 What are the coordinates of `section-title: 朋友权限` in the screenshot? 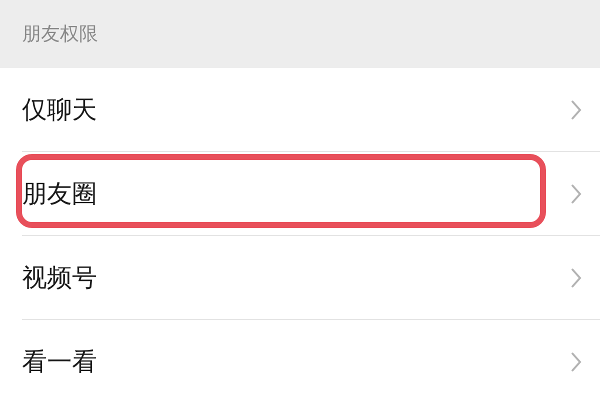 It's located at (60, 34).